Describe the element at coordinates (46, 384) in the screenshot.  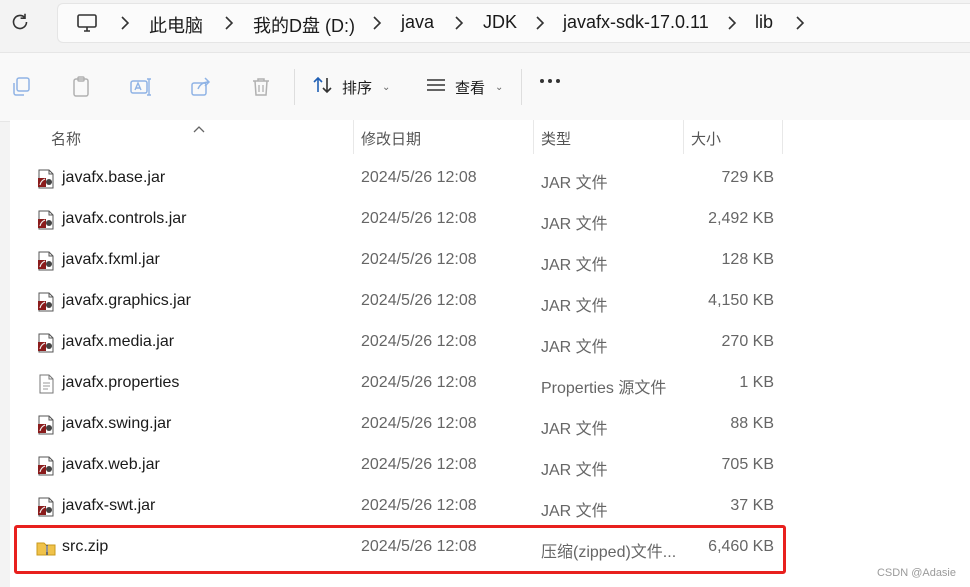
I see `text-file-icon` at that location.